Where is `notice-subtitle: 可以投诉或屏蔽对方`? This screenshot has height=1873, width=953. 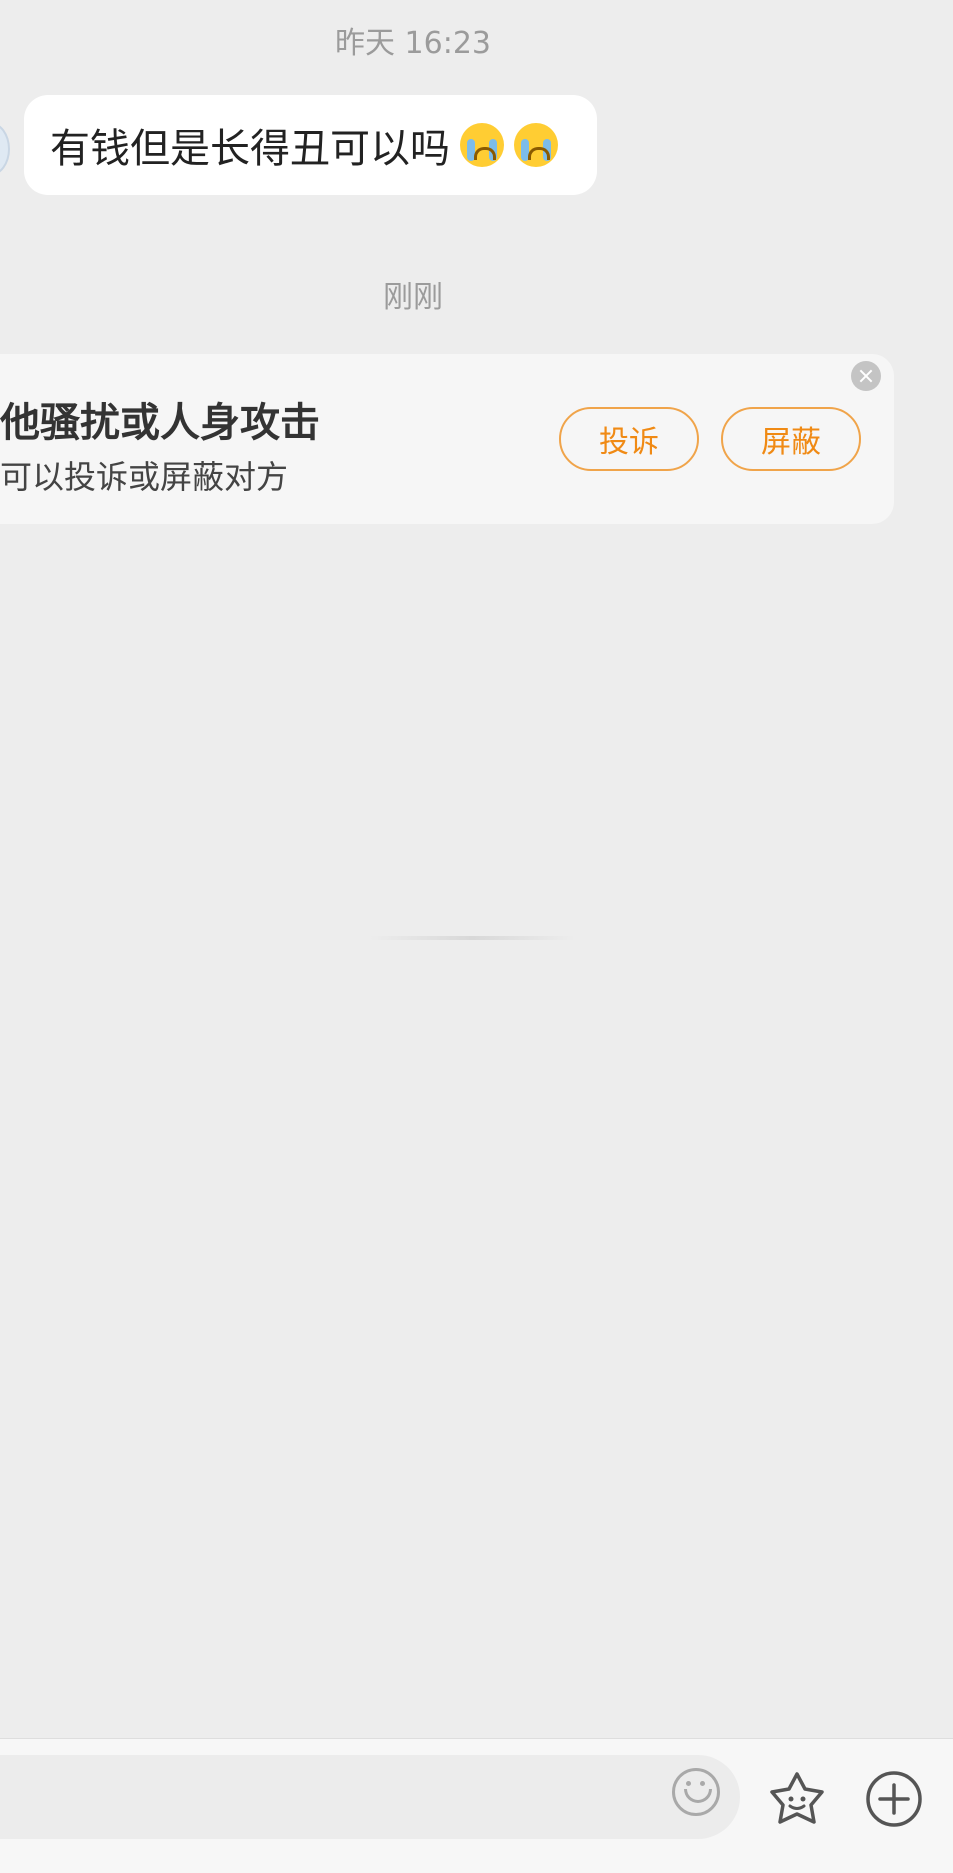 notice-subtitle: 可以投诉或屏蔽对方 is located at coordinates (144, 477).